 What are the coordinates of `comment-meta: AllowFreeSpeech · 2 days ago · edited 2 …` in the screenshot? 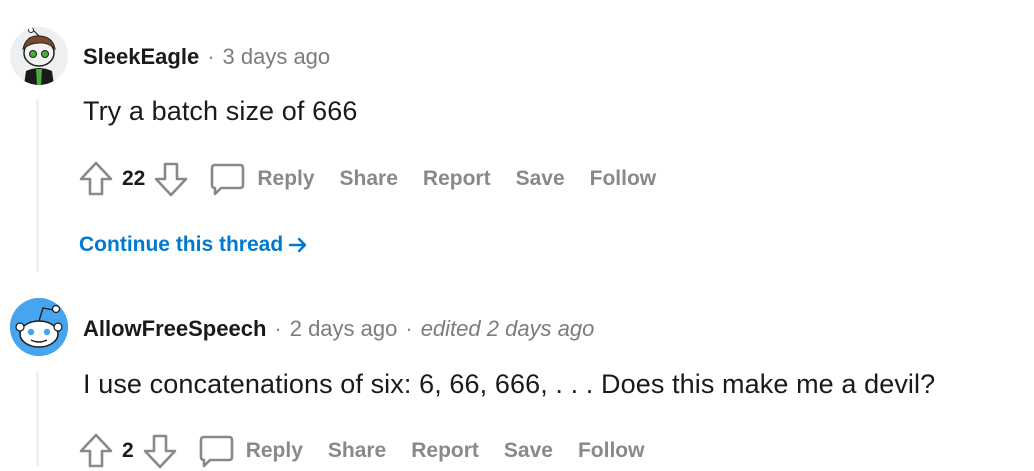 It's located at (338, 329).